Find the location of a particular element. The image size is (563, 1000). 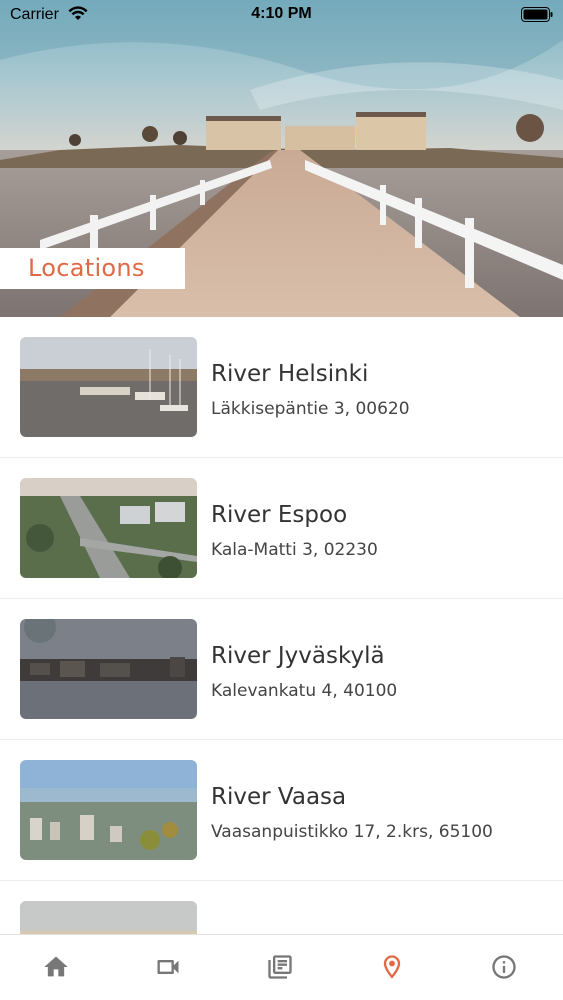

tab-news is located at coordinates (280, 967).